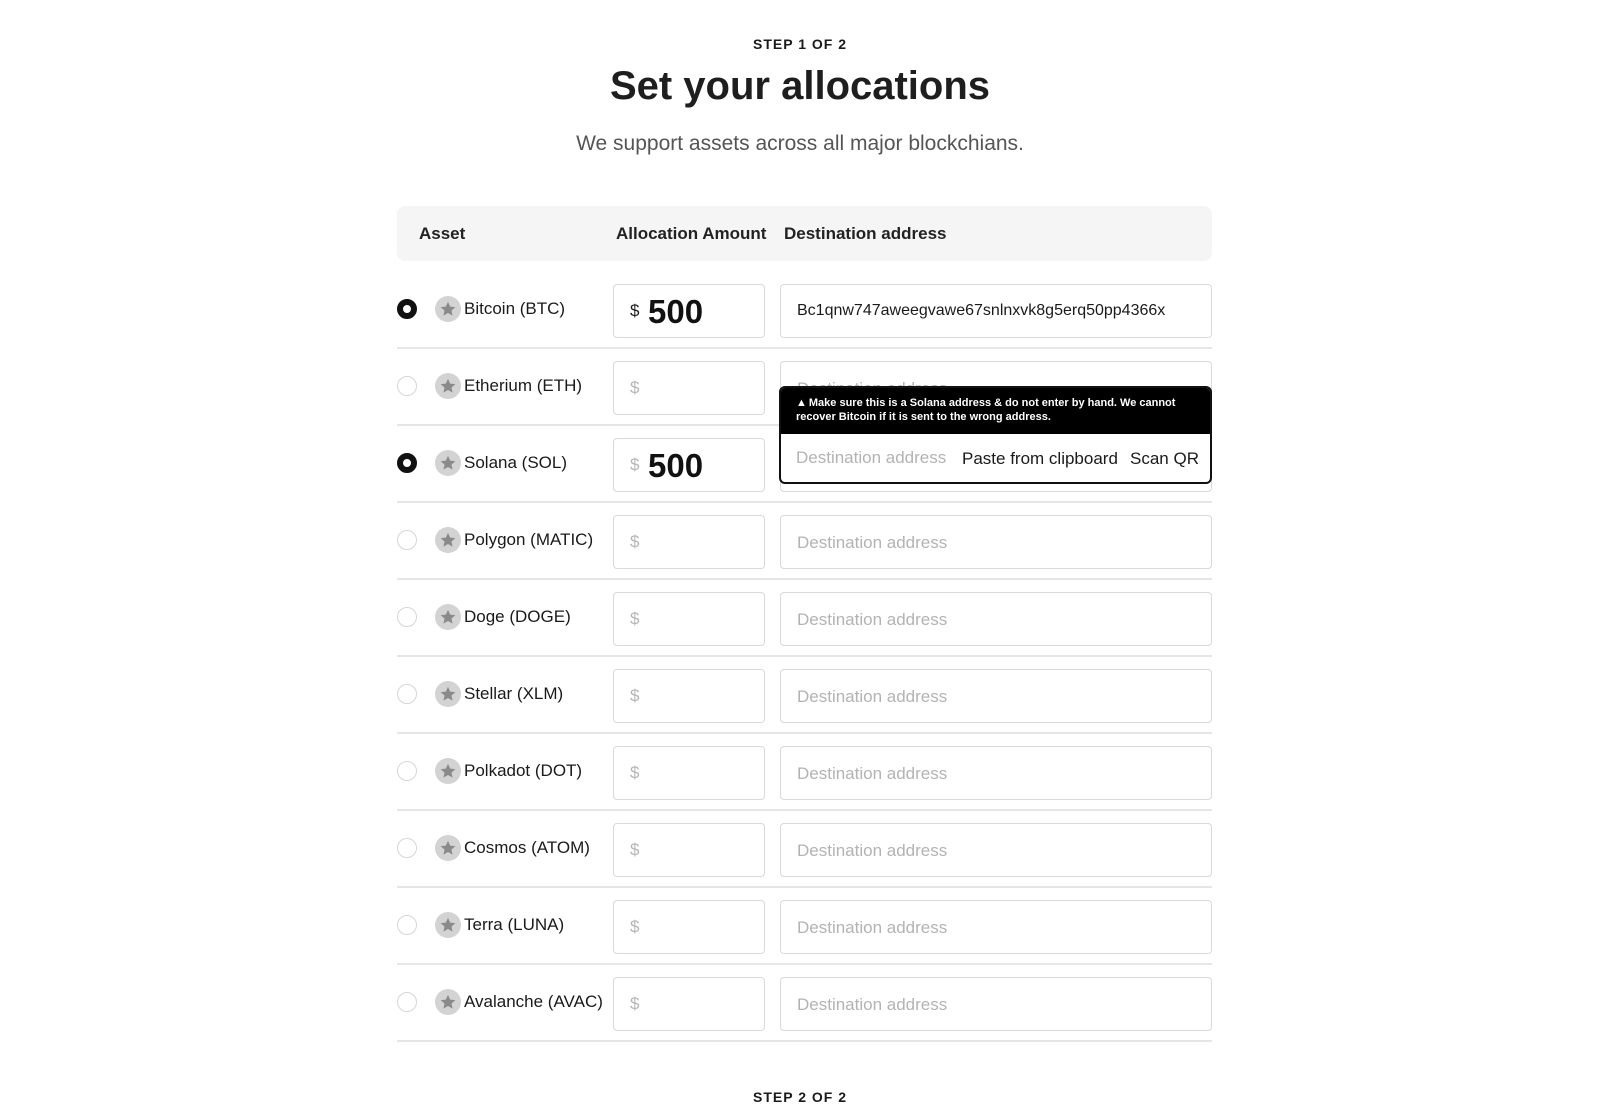  I want to click on asset-name: Bitcoin (BTC), so click(515, 308).